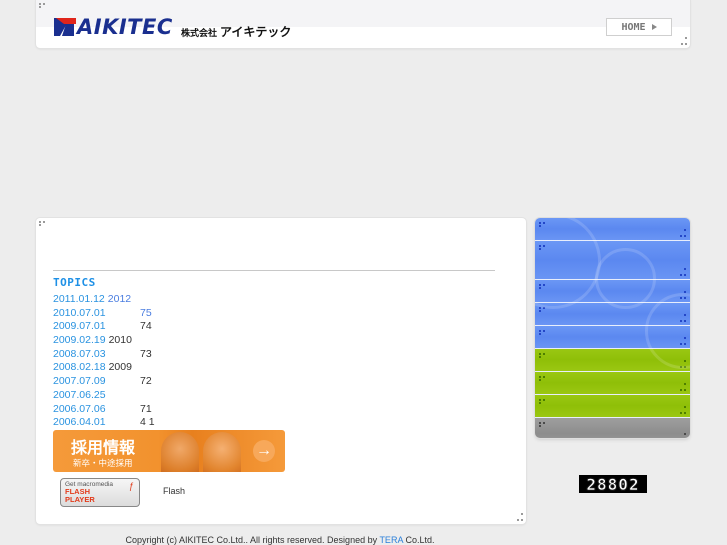 The width and height of the screenshot is (727, 545). What do you see at coordinates (79, 299) in the screenshot?
I see `topic-date-link: 2011.01.12` at bounding box center [79, 299].